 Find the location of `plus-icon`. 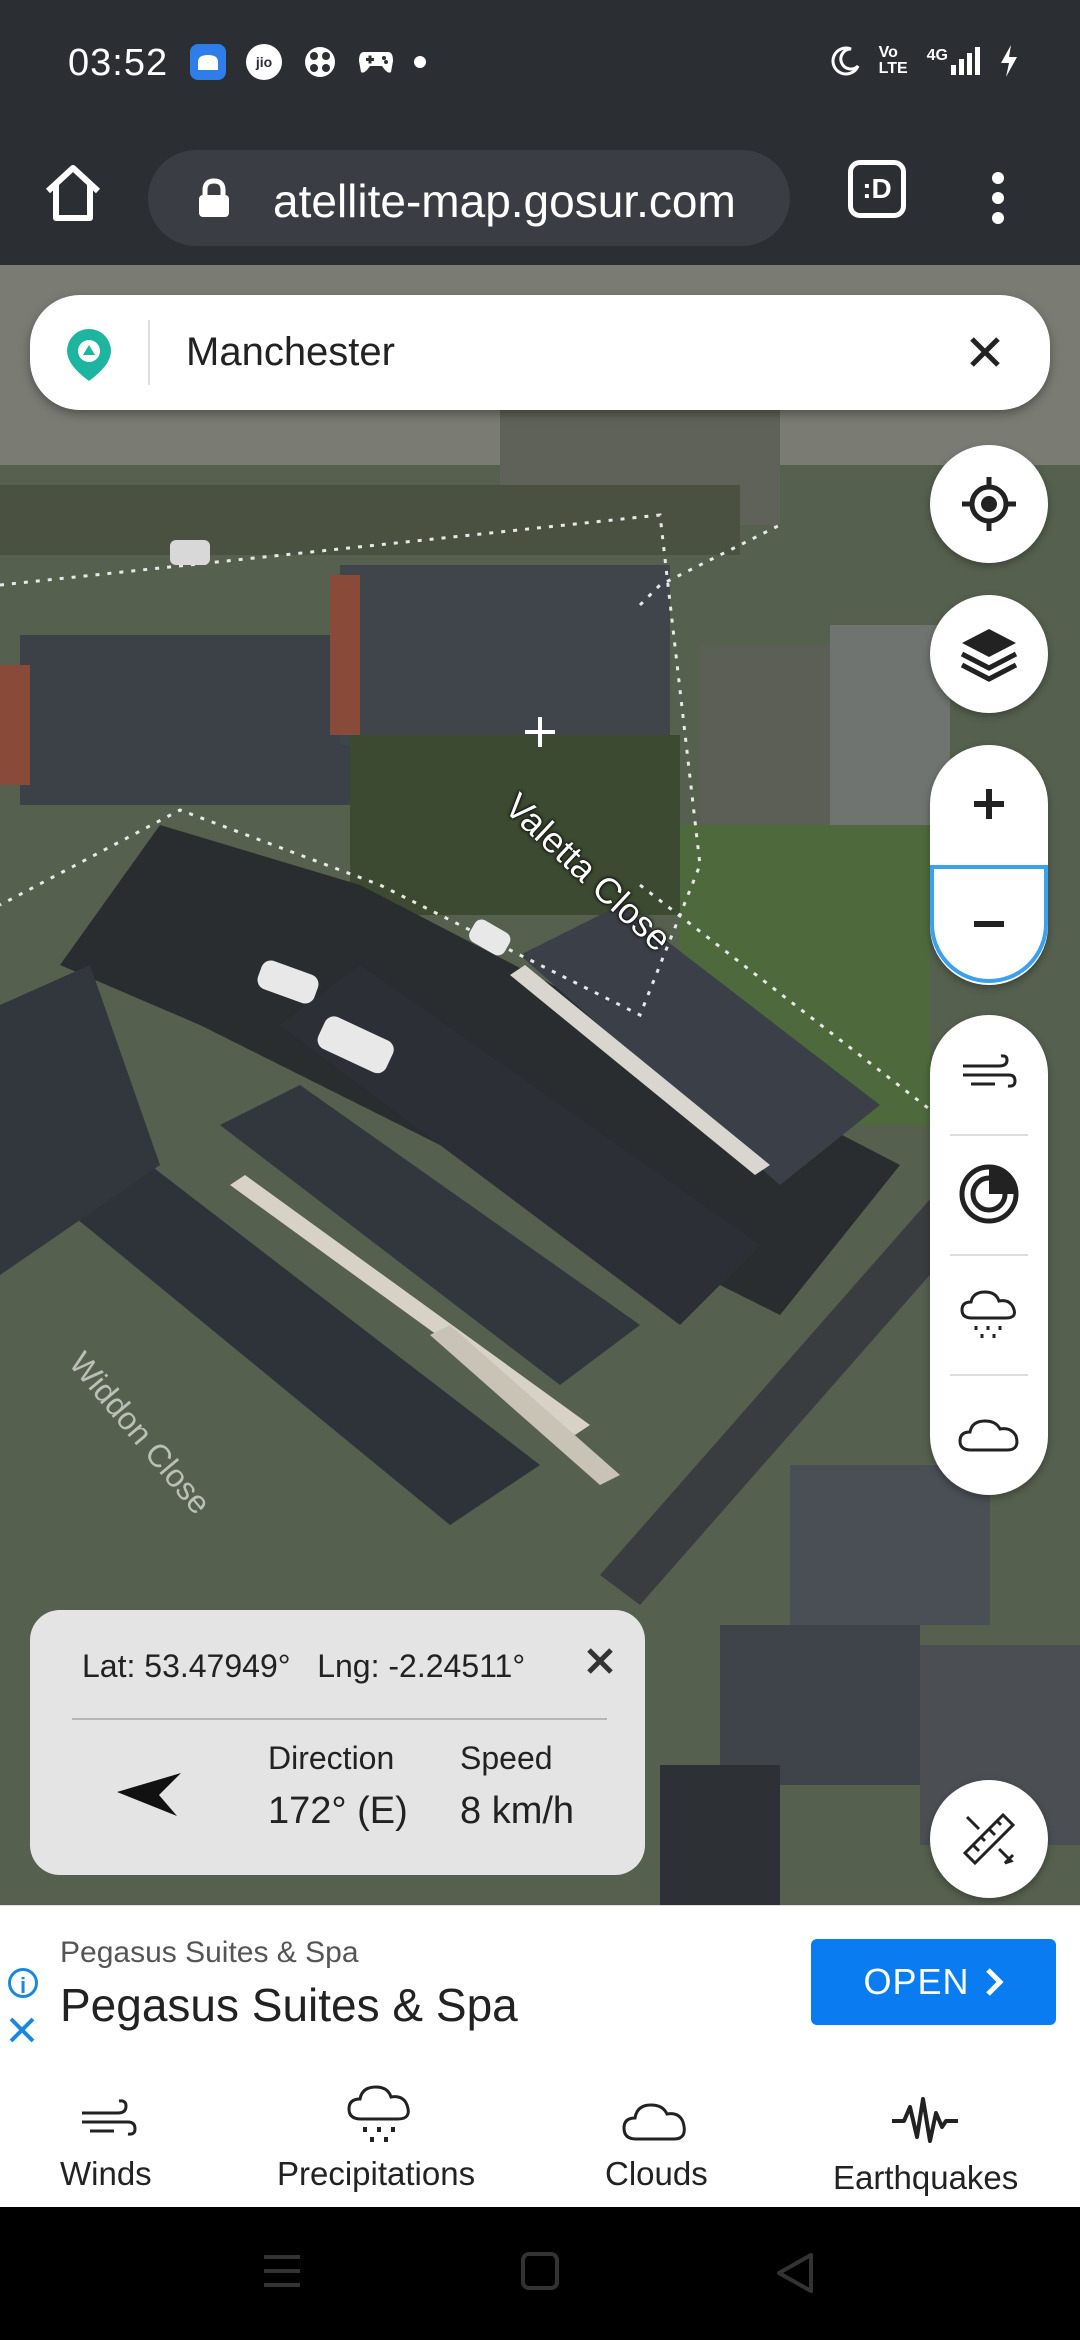

plus-icon is located at coordinates (989, 804).